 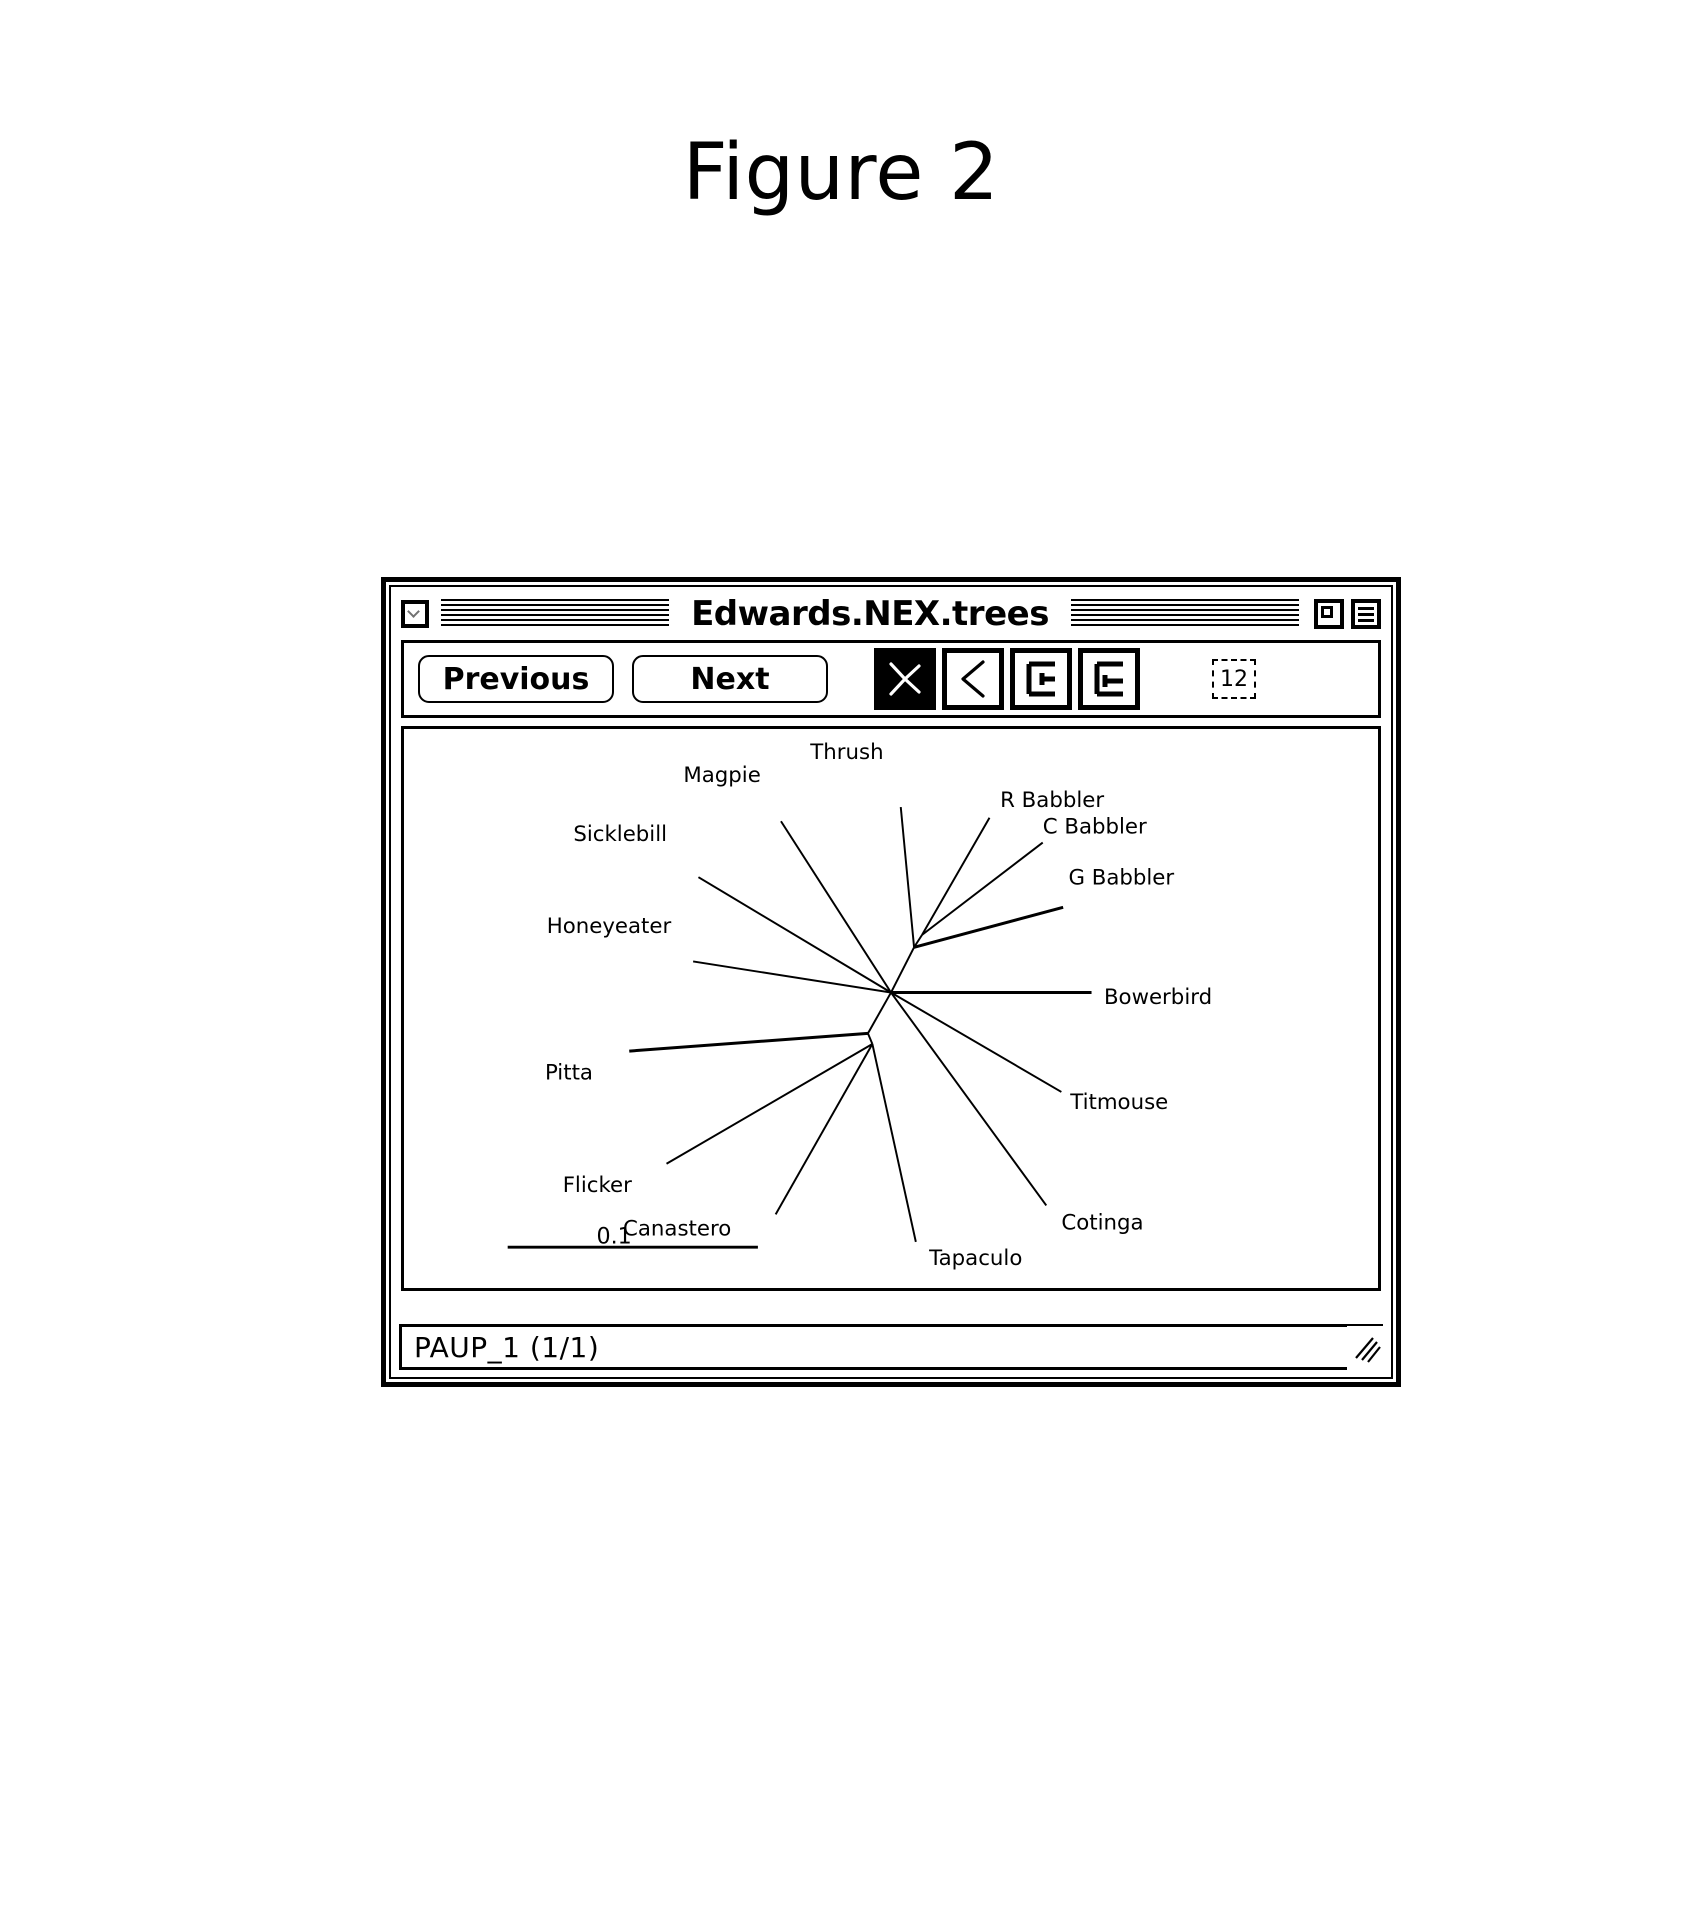 I want to click on resize-grip-icon, so click(x=1368, y=1348).